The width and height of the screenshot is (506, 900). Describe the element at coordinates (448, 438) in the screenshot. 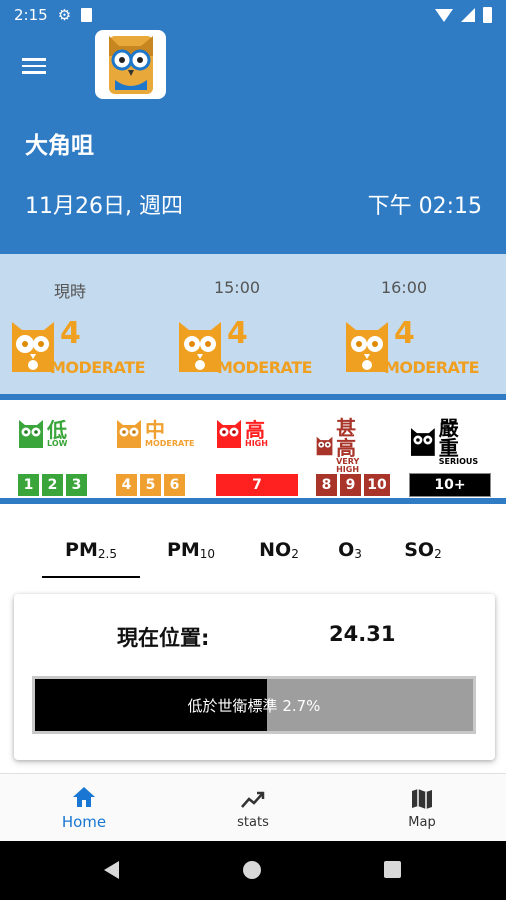

I see `legend-cn: 嚴重` at that location.